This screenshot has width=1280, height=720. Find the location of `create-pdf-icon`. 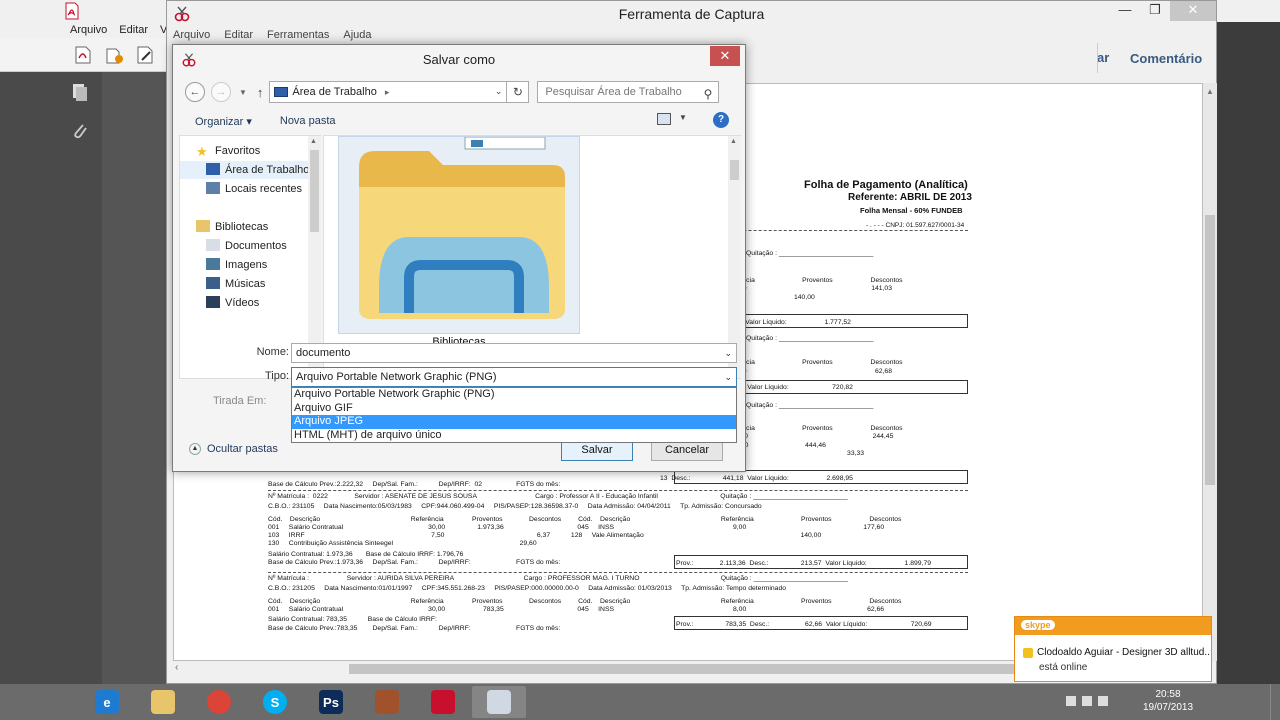

create-pdf-icon is located at coordinates (83, 55).